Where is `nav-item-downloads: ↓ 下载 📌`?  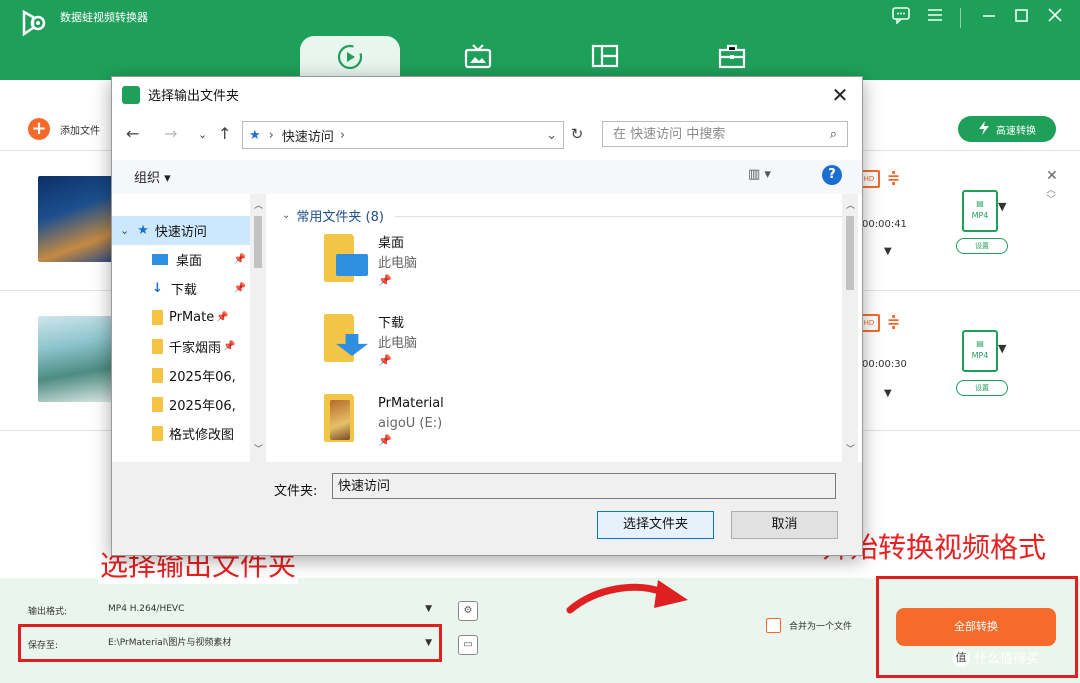 nav-item-downloads: ↓ 下载 📌 is located at coordinates (181, 288).